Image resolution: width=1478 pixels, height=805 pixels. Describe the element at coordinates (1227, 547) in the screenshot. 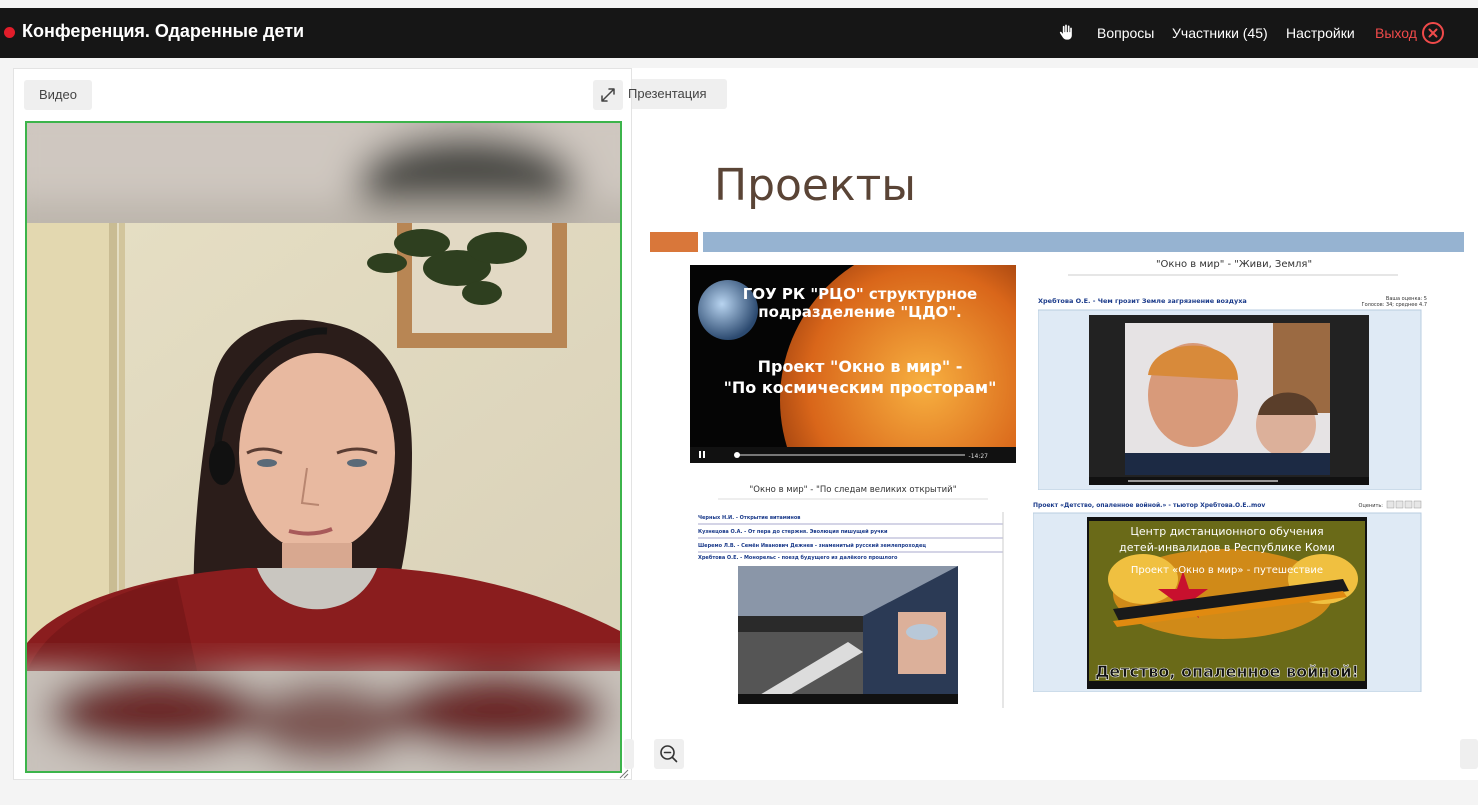

I see `thumb4-line2: детей-инвалидов в Республике Коми` at that location.